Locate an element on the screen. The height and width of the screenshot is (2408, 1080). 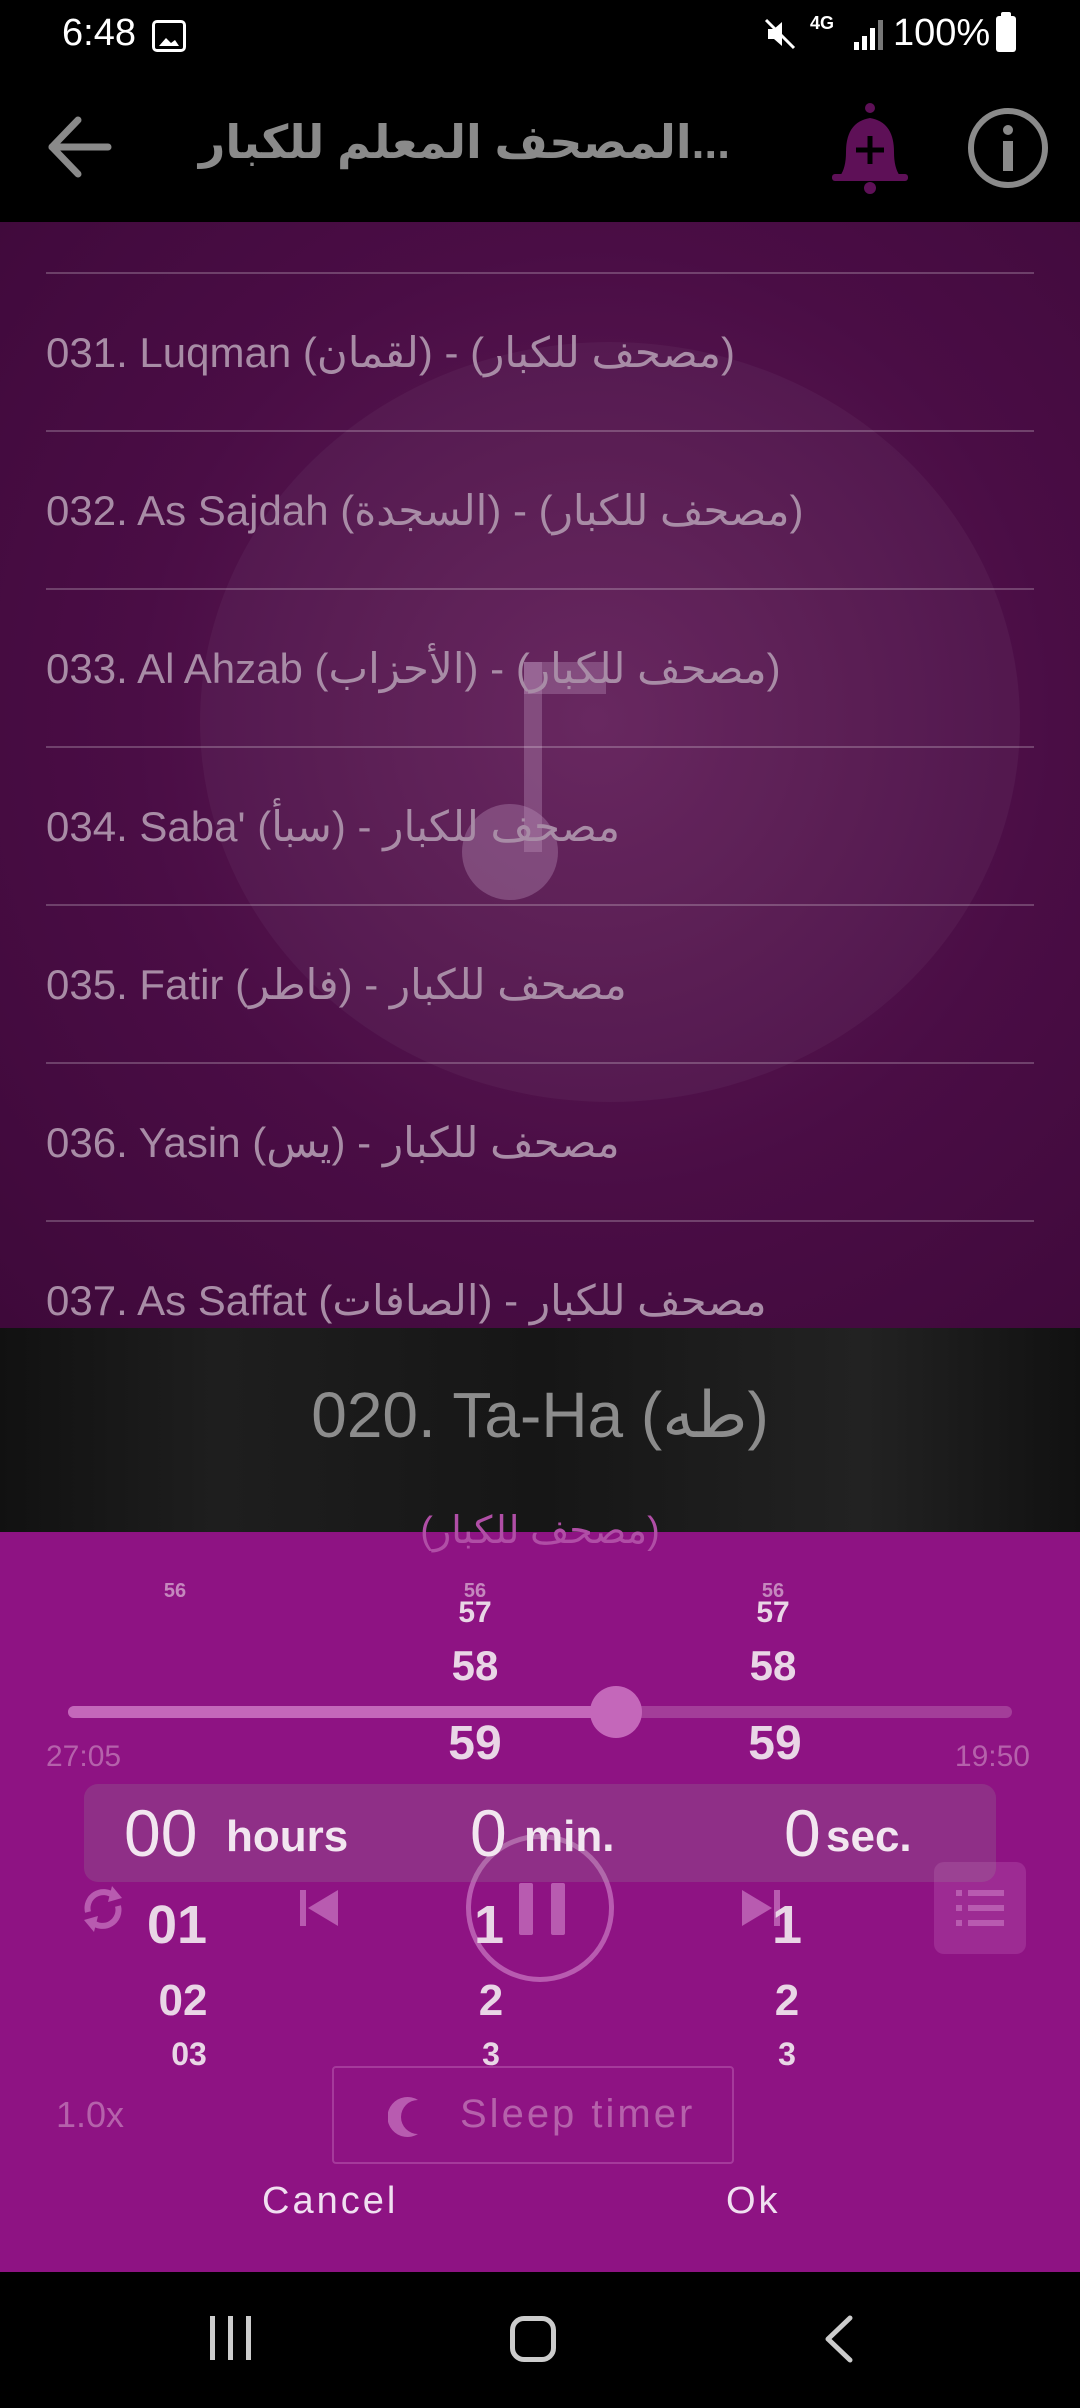
list-item: 034. Saba' (سبأ) - مصحف للكبار is located at coordinates (540, 826).